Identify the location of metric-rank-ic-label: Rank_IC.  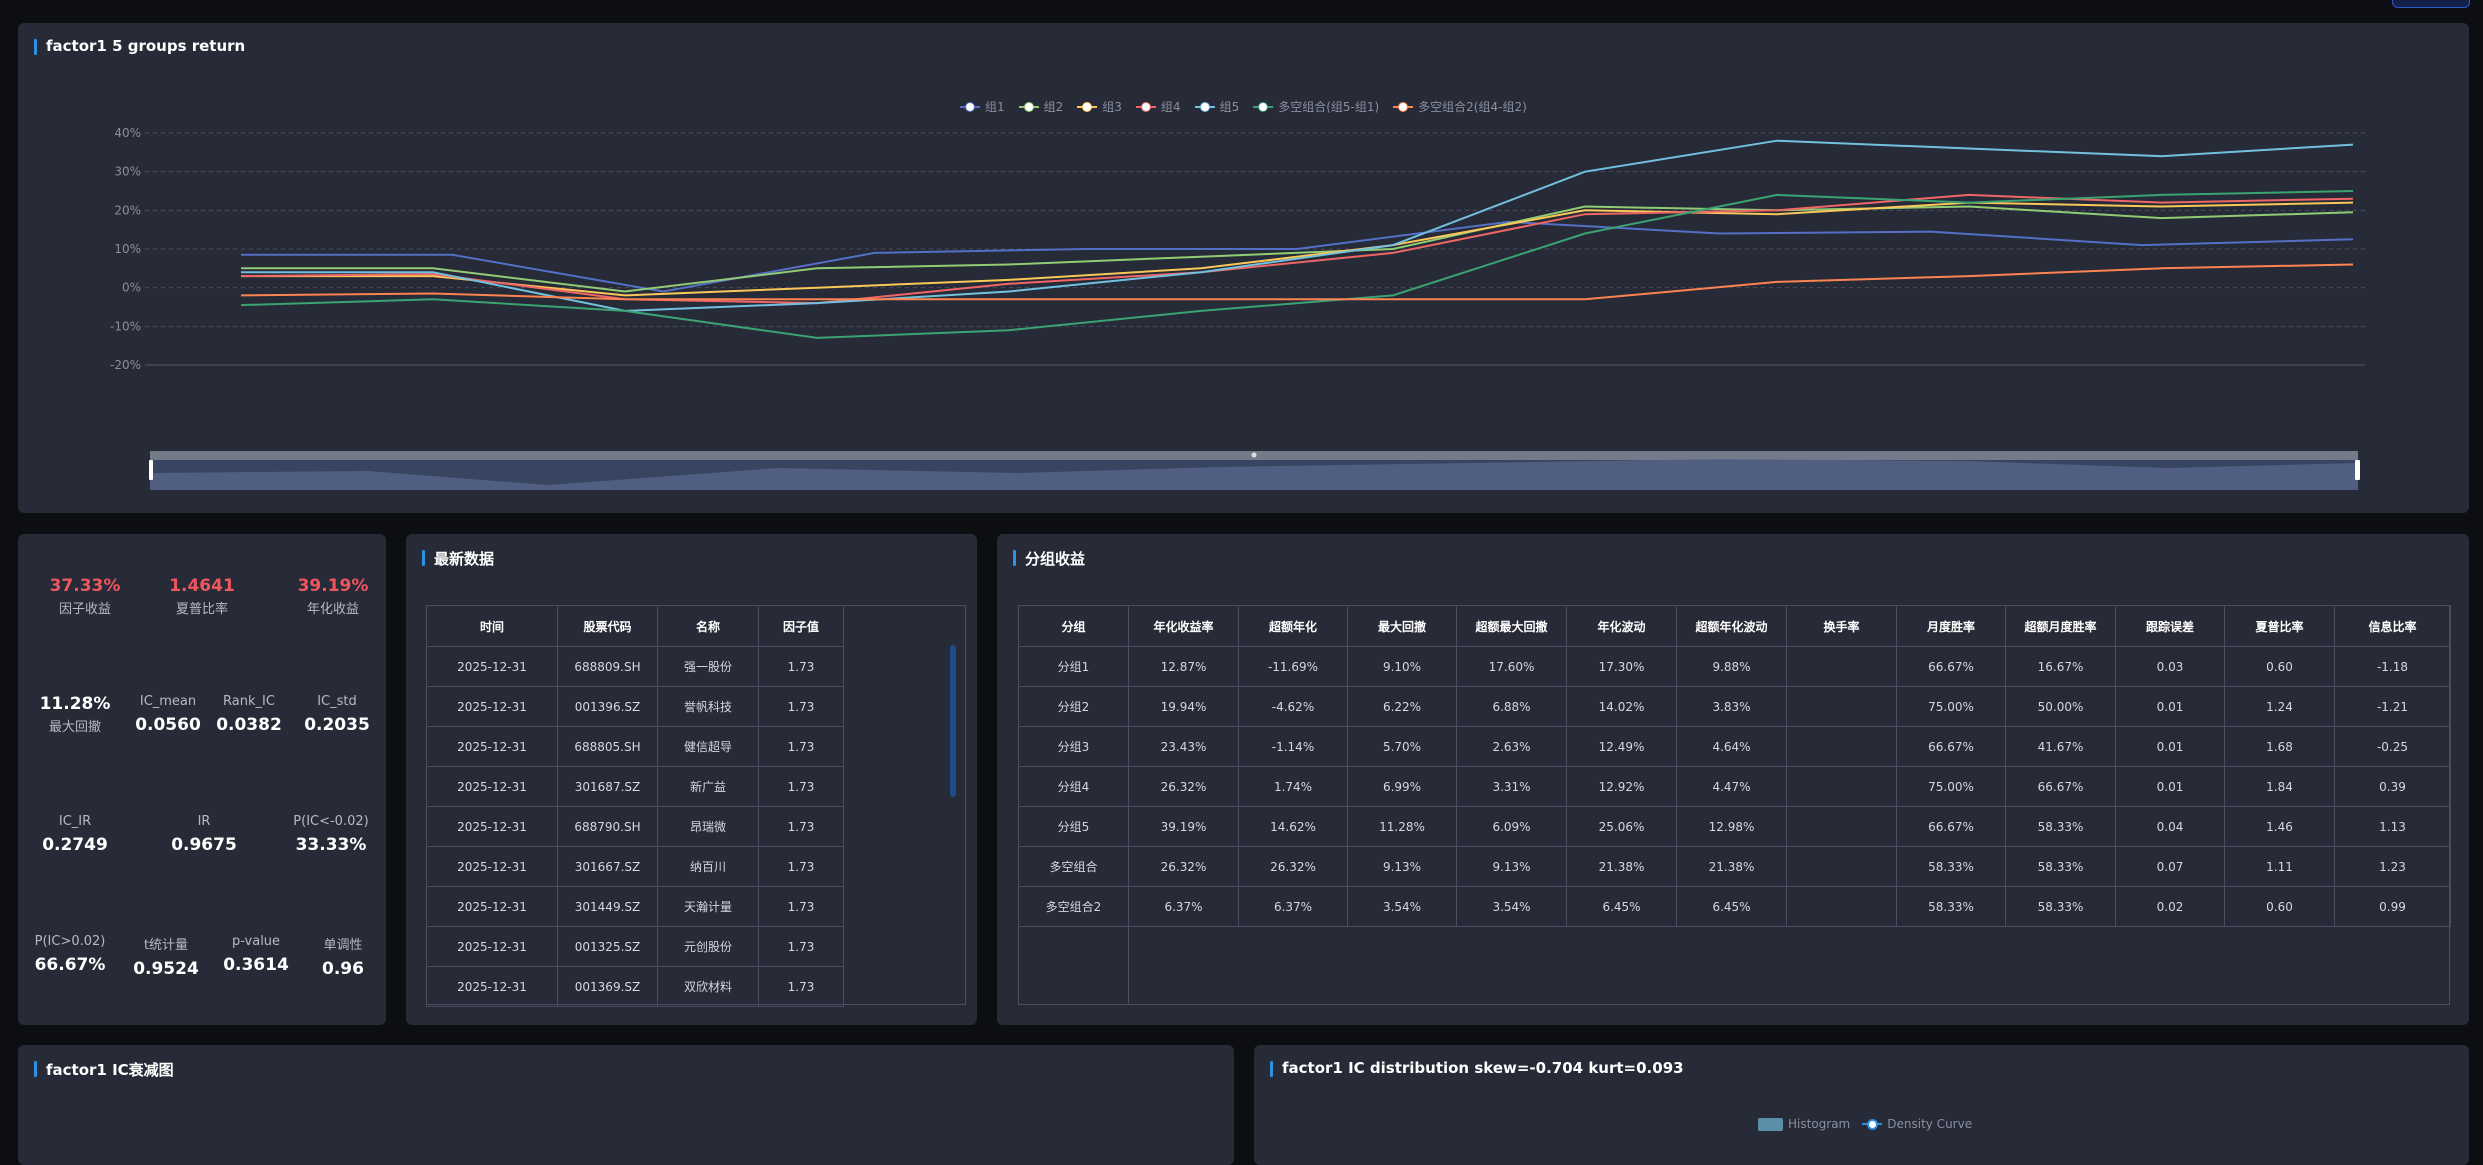
(249, 701).